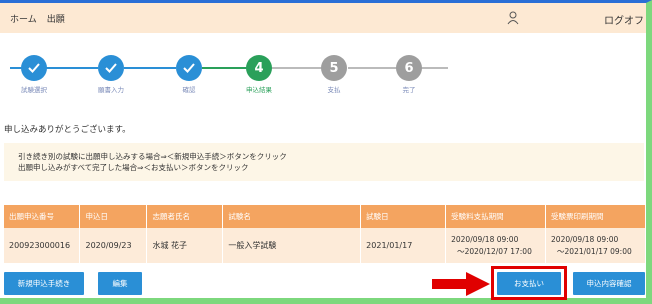  What do you see at coordinates (409, 90) in the screenshot?
I see `step-label: 完了` at bounding box center [409, 90].